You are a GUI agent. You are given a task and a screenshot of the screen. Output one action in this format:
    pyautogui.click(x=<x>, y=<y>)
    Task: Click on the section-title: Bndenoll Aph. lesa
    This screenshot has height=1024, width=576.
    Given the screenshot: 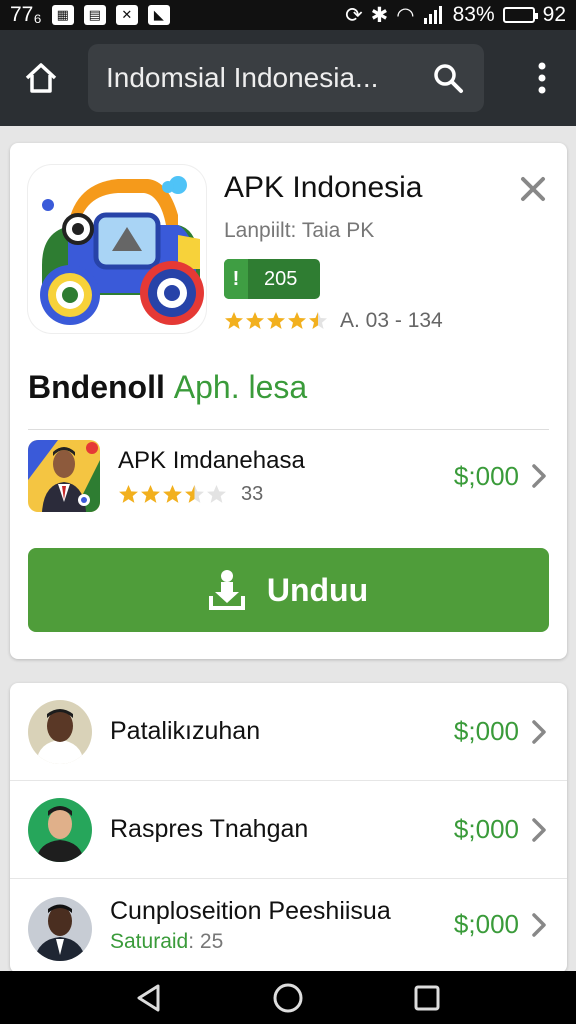 What is the action you would take?
    pyautogui.click(x=167, y=387)
    